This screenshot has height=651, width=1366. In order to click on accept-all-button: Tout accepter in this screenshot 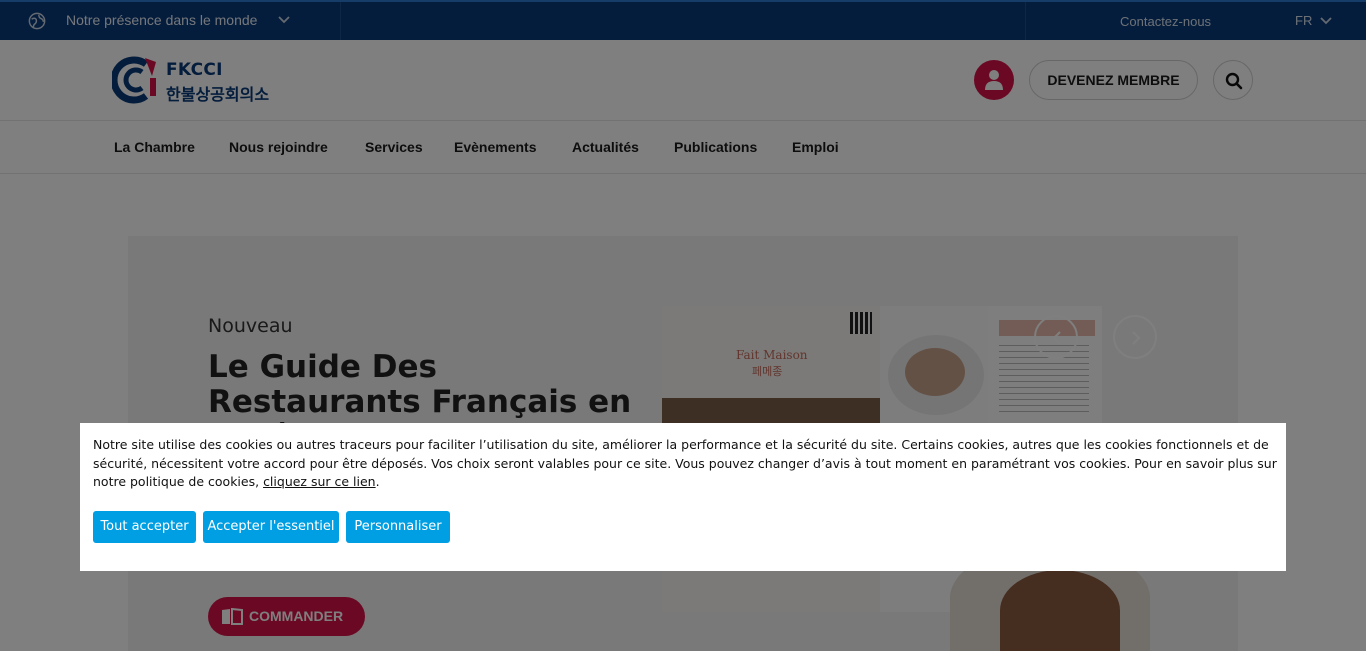, I will do `click(144, 527)`.